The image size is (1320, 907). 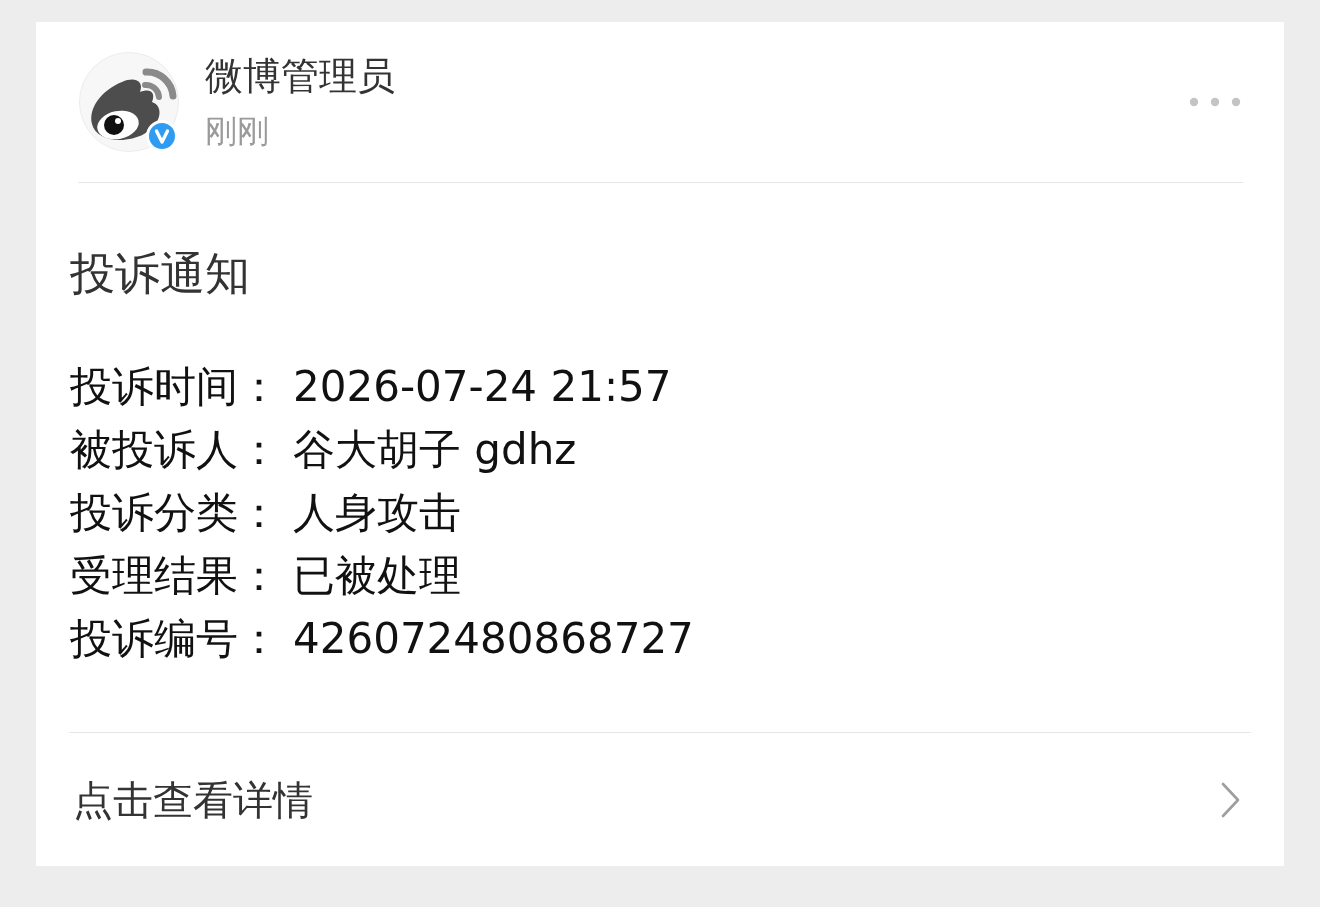 I want to click on field-value: 已被处理, so click(x=377, y=576).